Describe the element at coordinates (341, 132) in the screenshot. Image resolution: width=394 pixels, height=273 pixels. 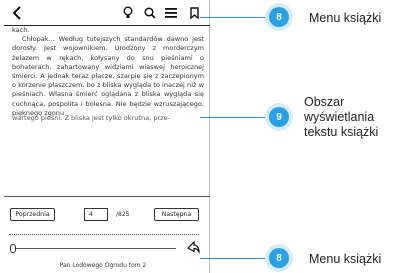
I see `label-middle-line-3: tekstu książki` at that location.